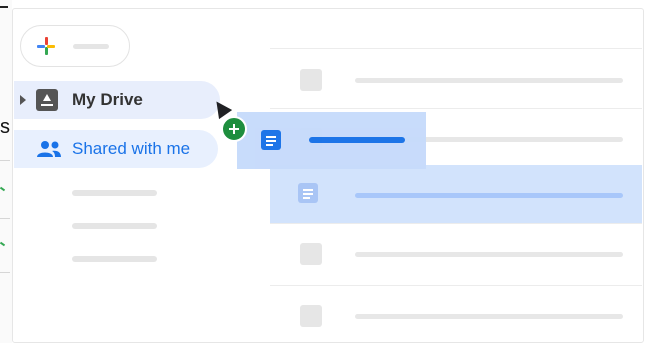  What do you see at coordinates (91, 46) in the screenshot?
I see `new-button-label` at bounding box center [91, 46].